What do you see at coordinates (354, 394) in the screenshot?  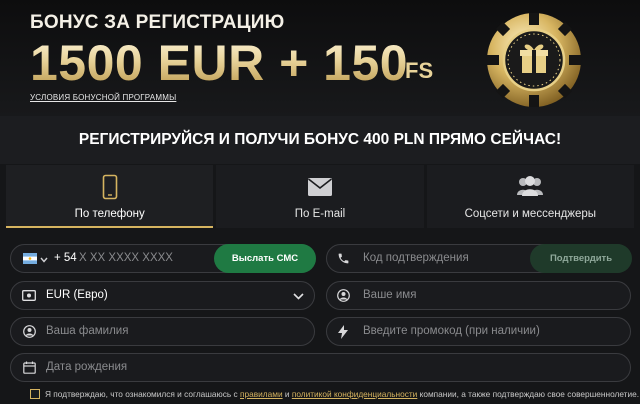 I see `privacy-policy-link: политикой конфиденциальности` at bounding box center [354, 394].